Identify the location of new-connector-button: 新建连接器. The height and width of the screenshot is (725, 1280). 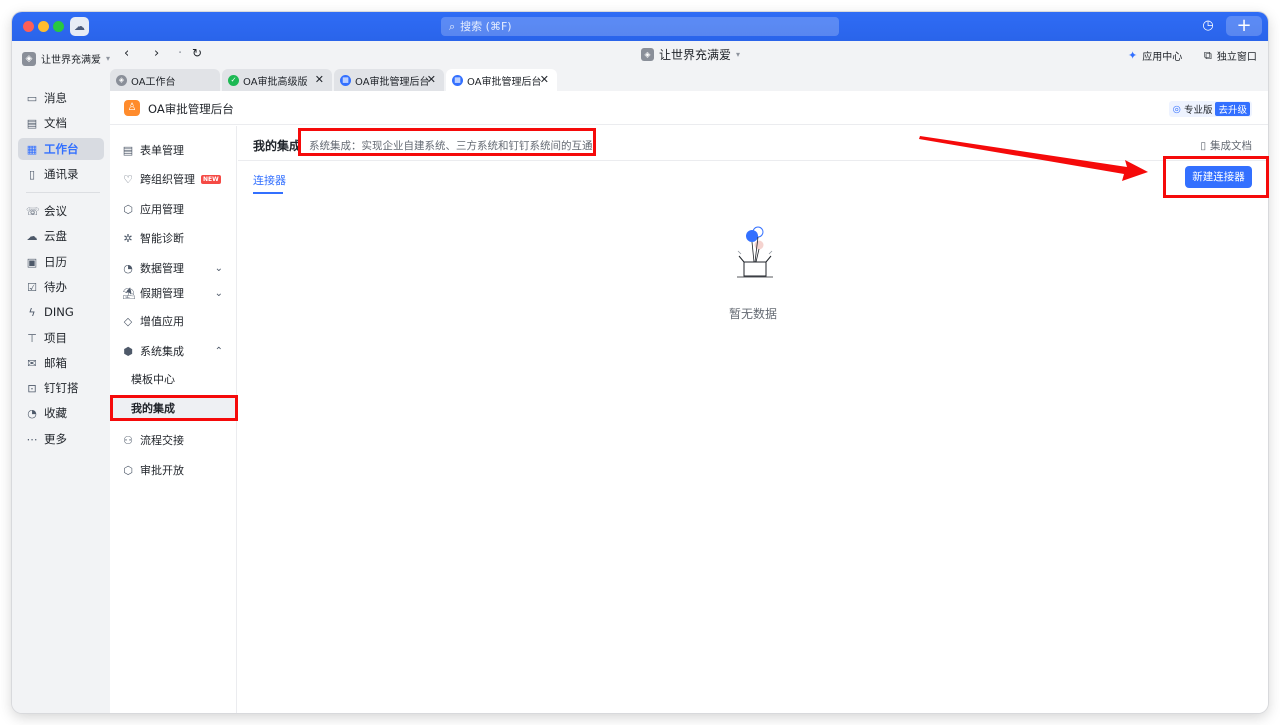
(1218, 177).